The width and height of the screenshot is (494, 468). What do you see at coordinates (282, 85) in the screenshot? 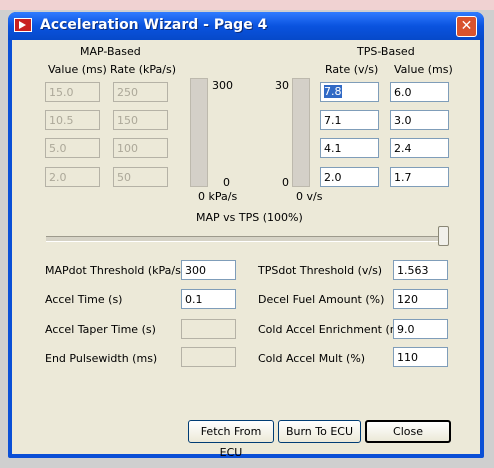
I see `tps-gauge-max-label: 30` at bounding box center [282, 85].